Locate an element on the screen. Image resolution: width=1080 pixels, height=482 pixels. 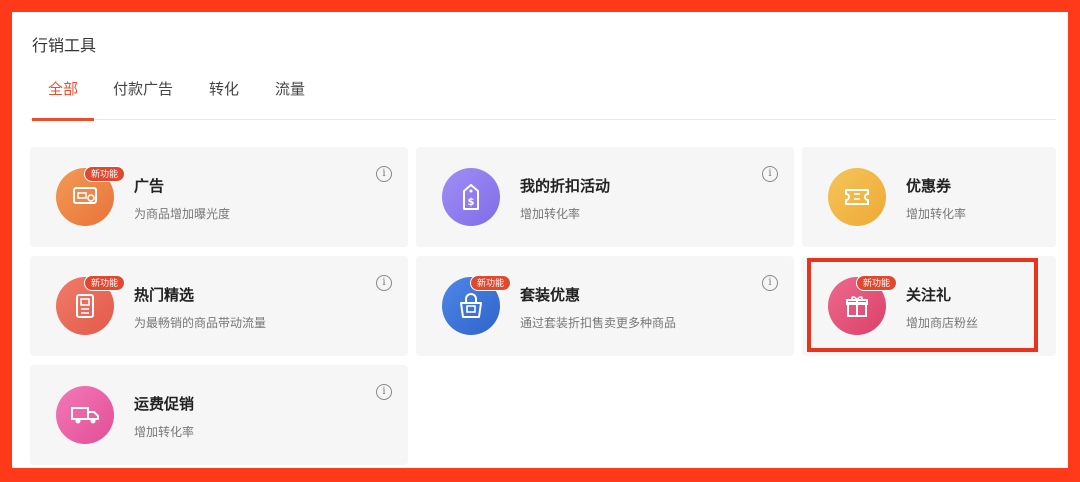
tab-paid-ads: 付款广告 is located at coordinates (143, 99).